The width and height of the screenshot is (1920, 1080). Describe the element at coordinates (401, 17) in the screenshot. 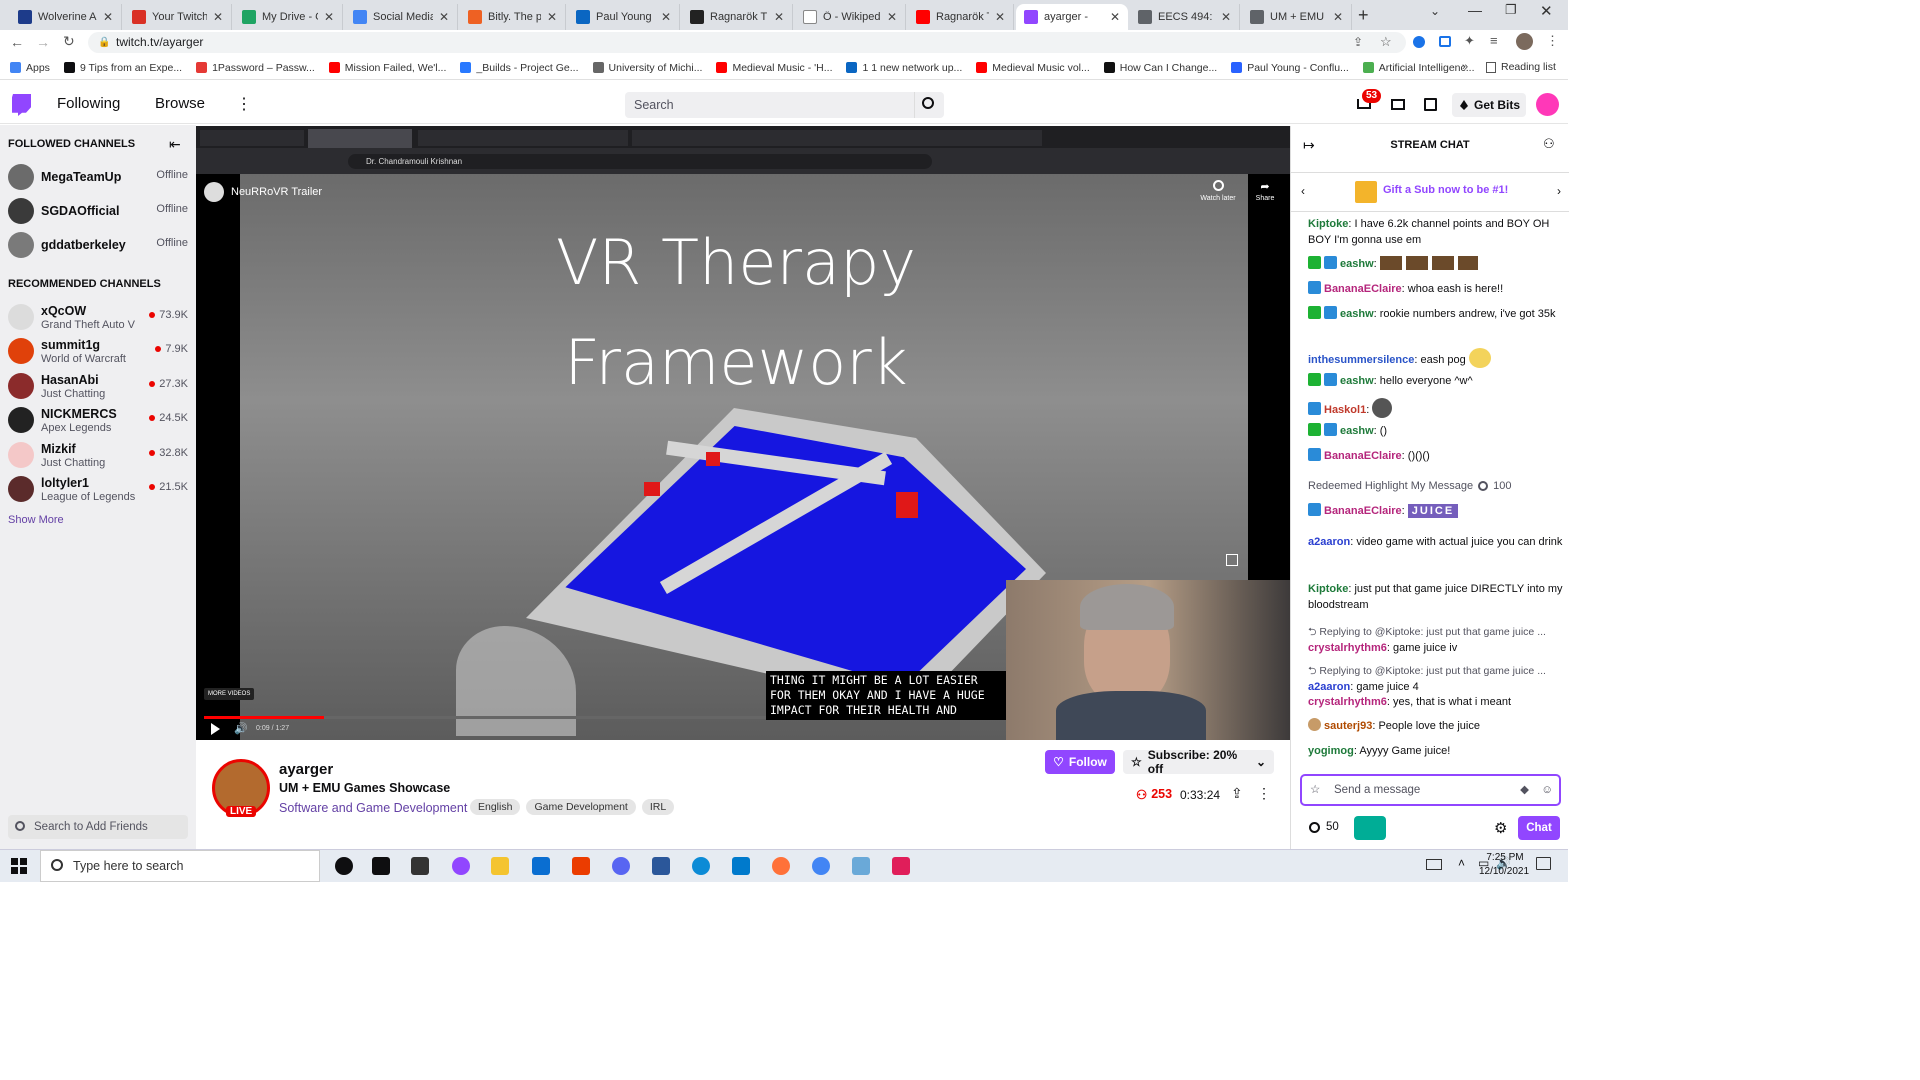

I see `browser-tab: Social Media ✕` at that location.